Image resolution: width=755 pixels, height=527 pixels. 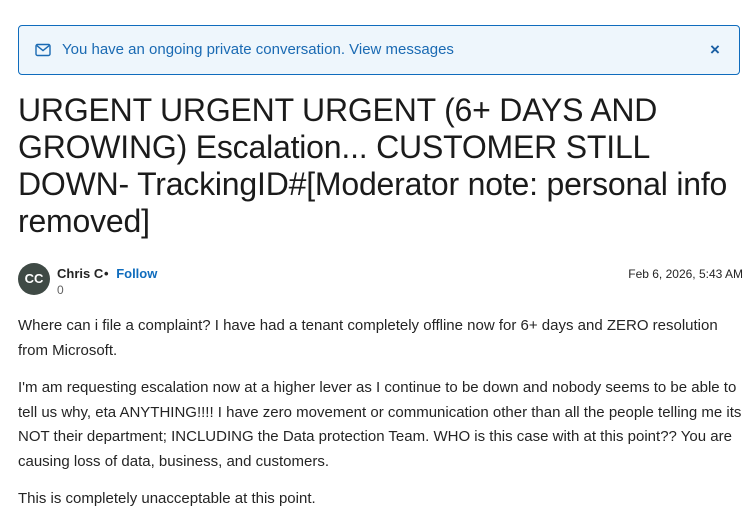 What do you see at coordinates (80, 273) in the screenshot?
I see `author-name-link: Chris C` at bounding box center [80, 273].